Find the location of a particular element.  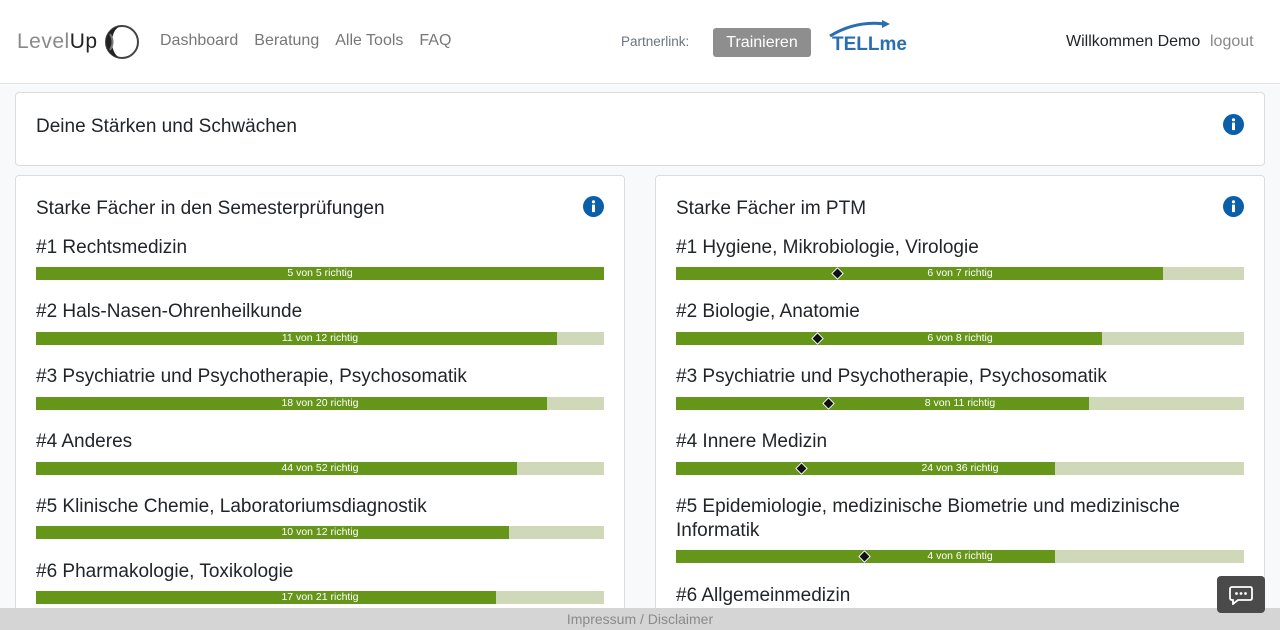

progress-label: 44 von 52 richtig is located at coordinates (320, 468).